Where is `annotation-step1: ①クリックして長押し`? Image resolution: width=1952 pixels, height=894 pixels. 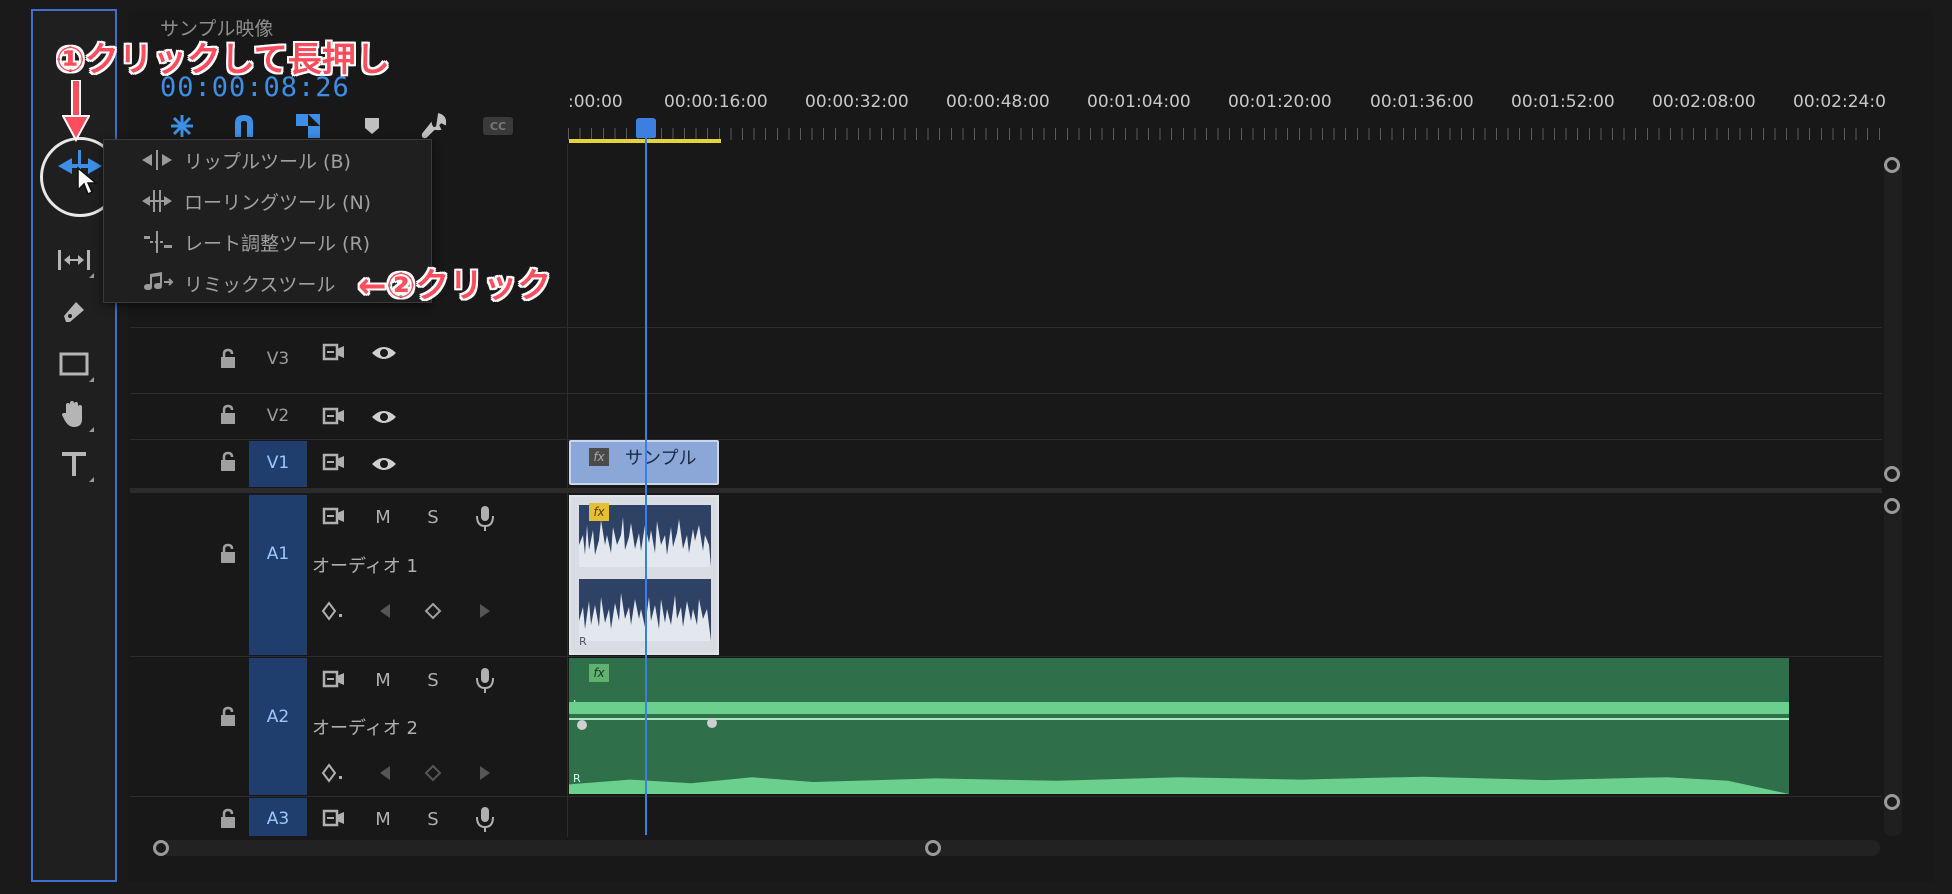
annotation-step1: ①クリックして長押し is located at coordinates (223, 60).